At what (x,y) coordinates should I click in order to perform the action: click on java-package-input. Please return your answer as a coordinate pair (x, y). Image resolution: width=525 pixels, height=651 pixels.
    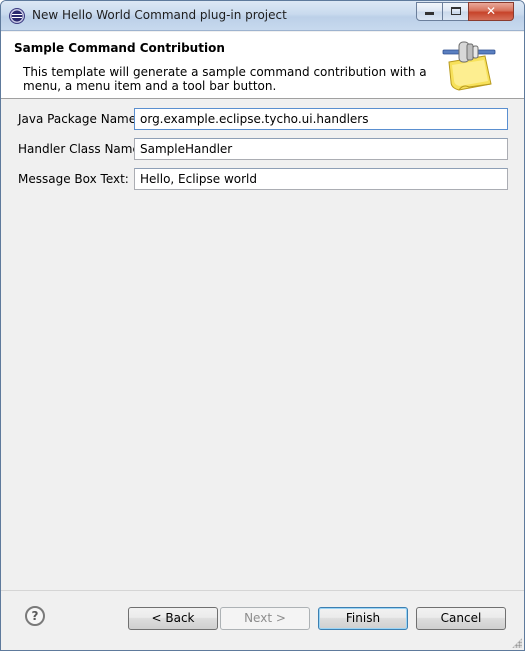
    Looking at the image, I should click on (321, 119).